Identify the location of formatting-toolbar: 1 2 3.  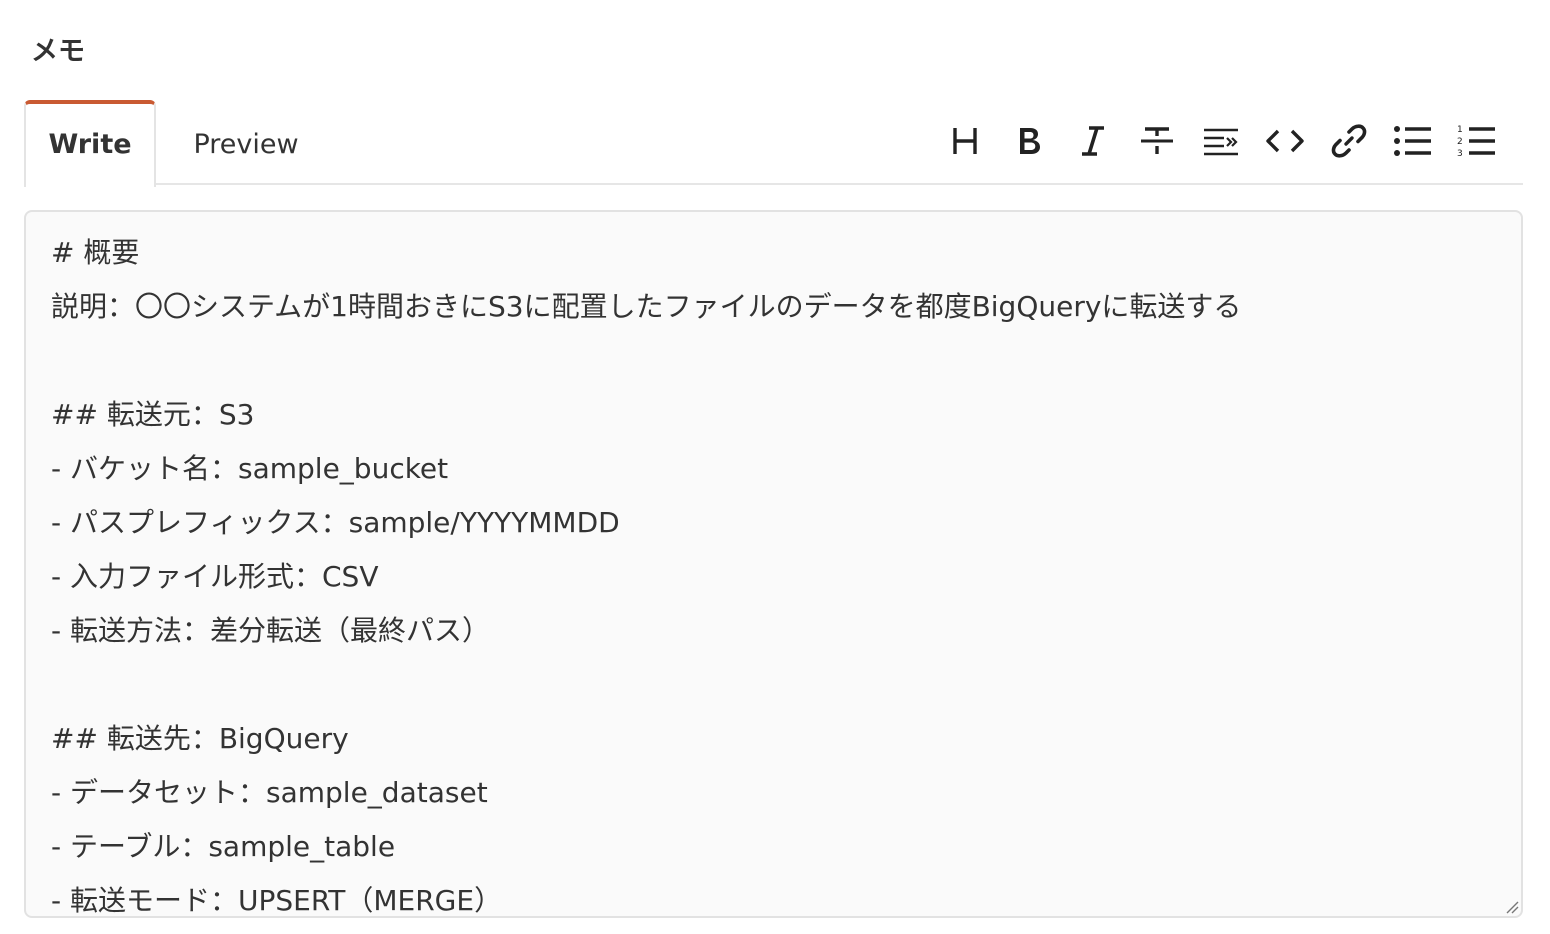
(1221, 141).